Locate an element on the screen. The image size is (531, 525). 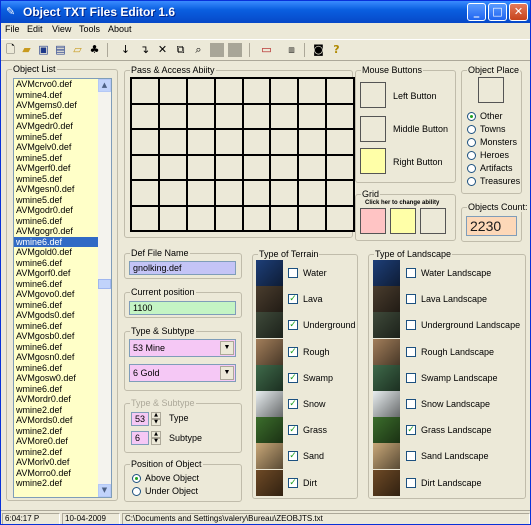
open-folder-icon: ▰ is located at coordinates (26, 50).